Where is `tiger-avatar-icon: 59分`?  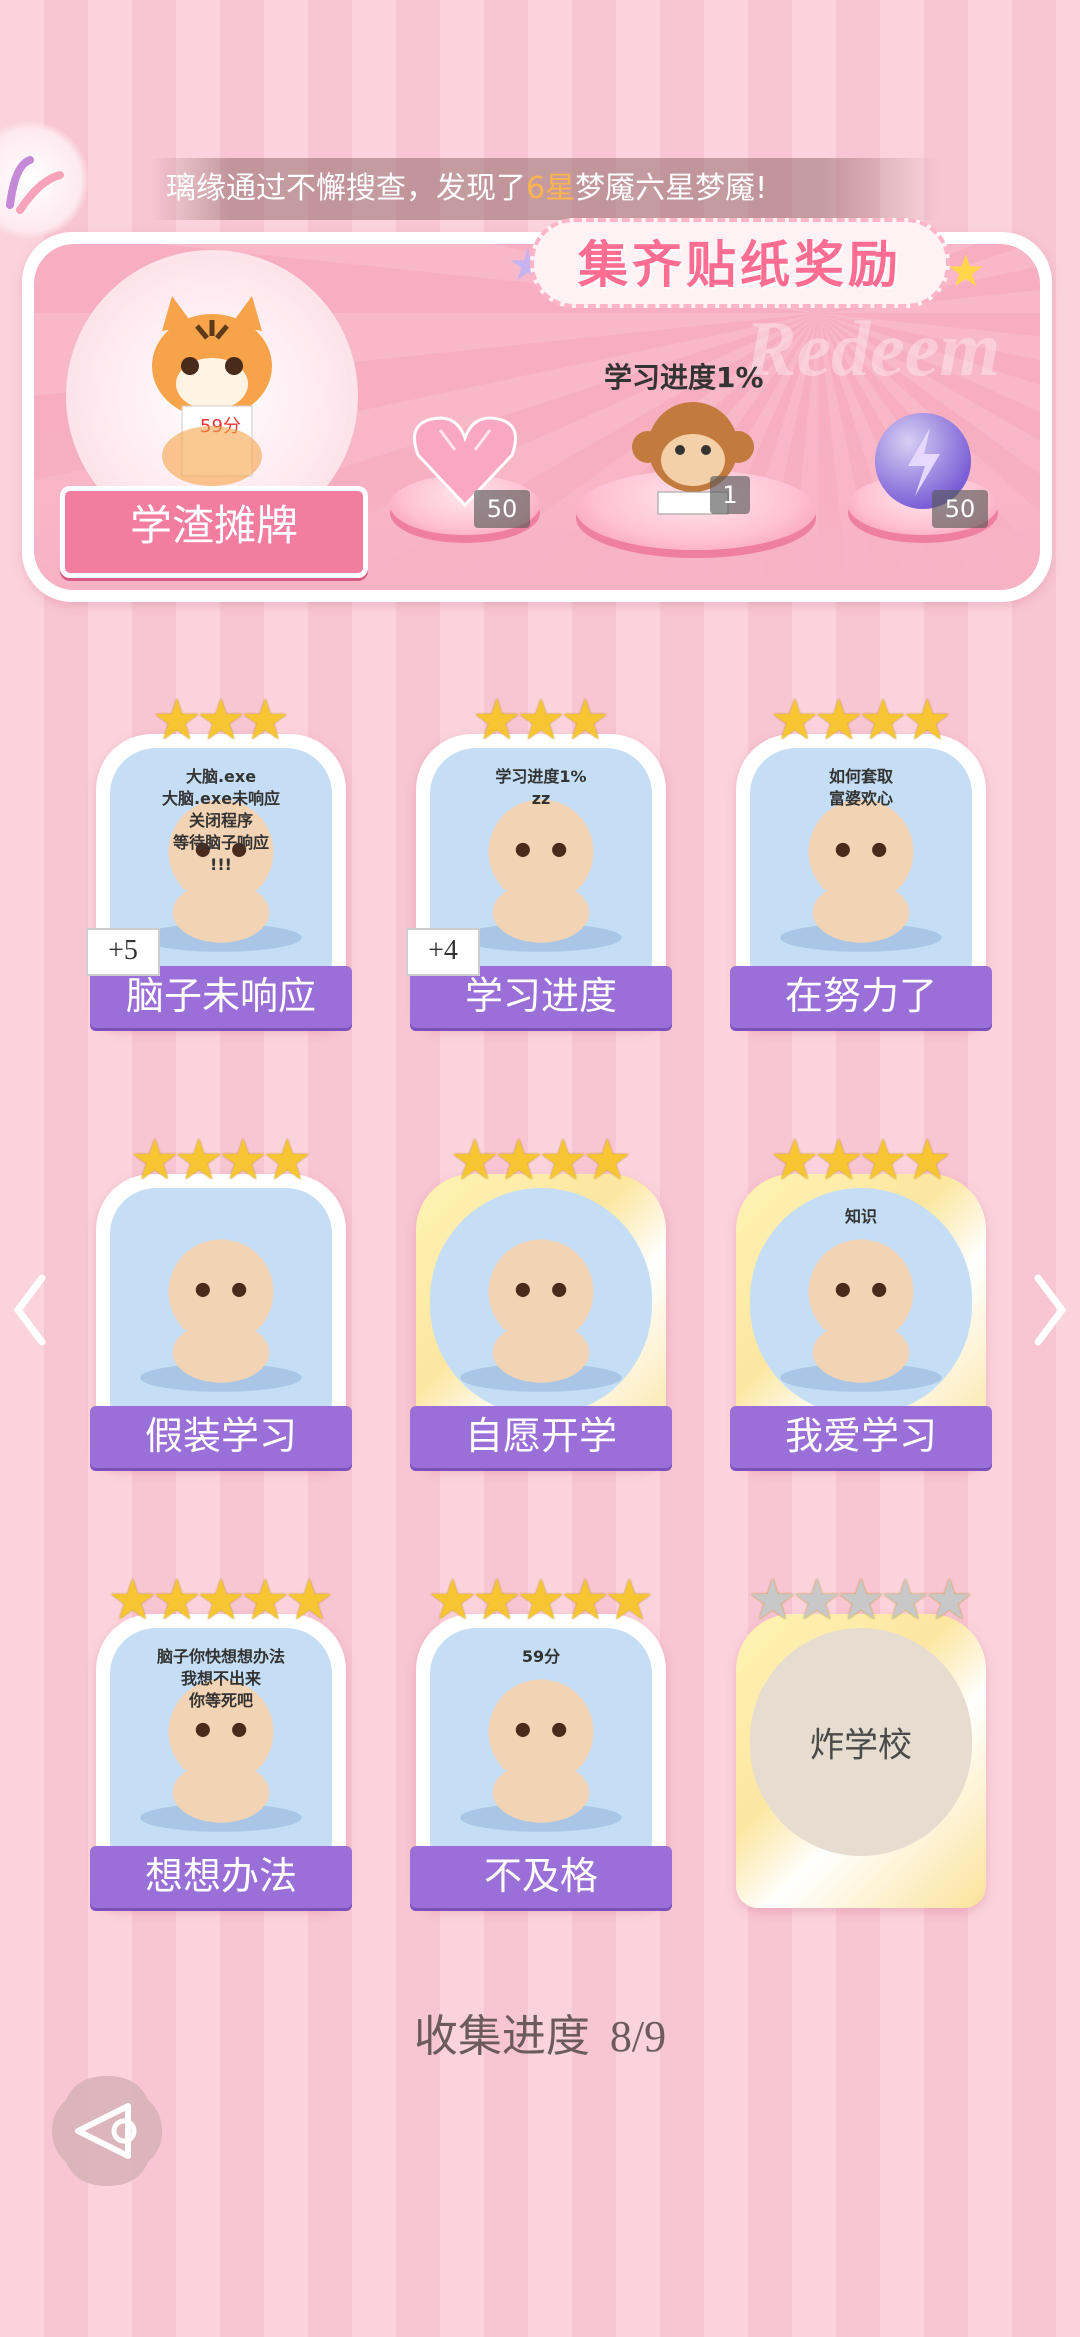 tiger-avatar-icon: 59分 is located at coordinates (212, 391).